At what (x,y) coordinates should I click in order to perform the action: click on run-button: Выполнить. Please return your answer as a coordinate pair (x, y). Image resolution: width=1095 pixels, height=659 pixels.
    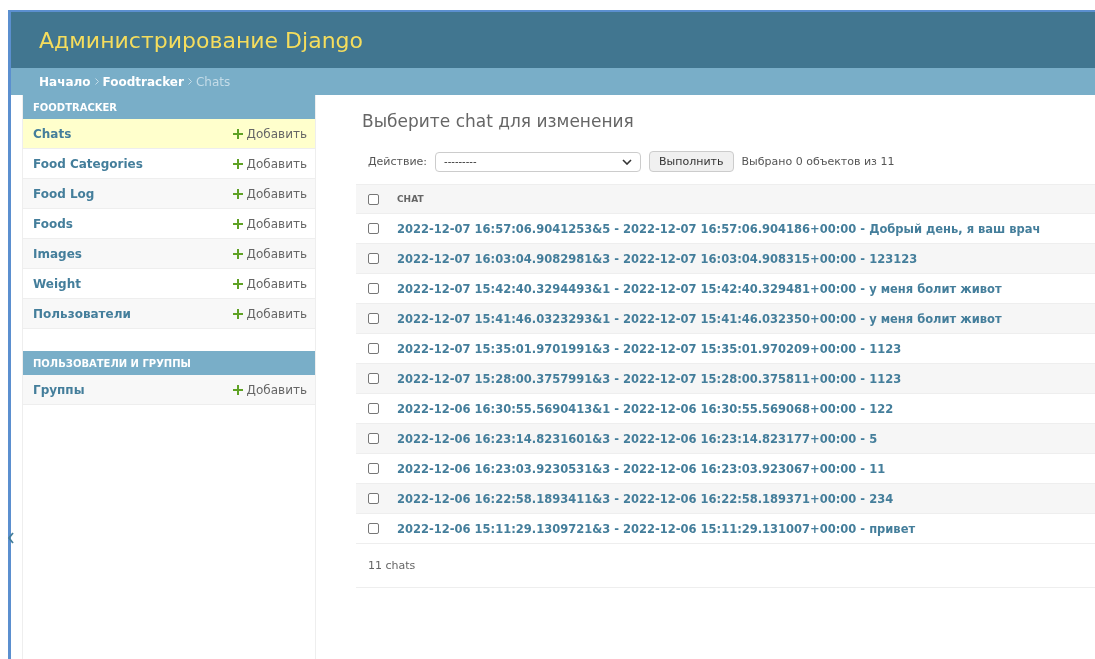
    Looking at the image, I should click on (691, 161).